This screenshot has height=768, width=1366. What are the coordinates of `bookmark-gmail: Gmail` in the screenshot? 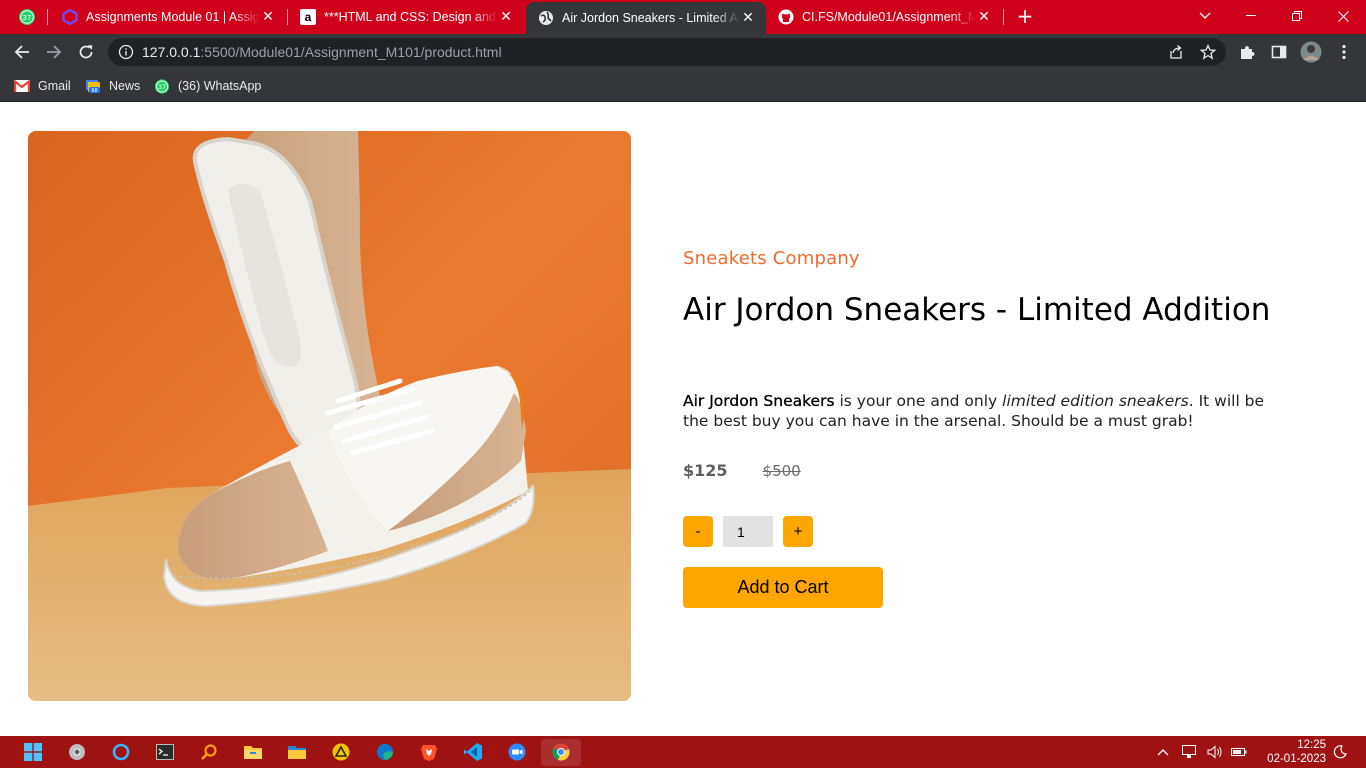 It's located at (42, 86).